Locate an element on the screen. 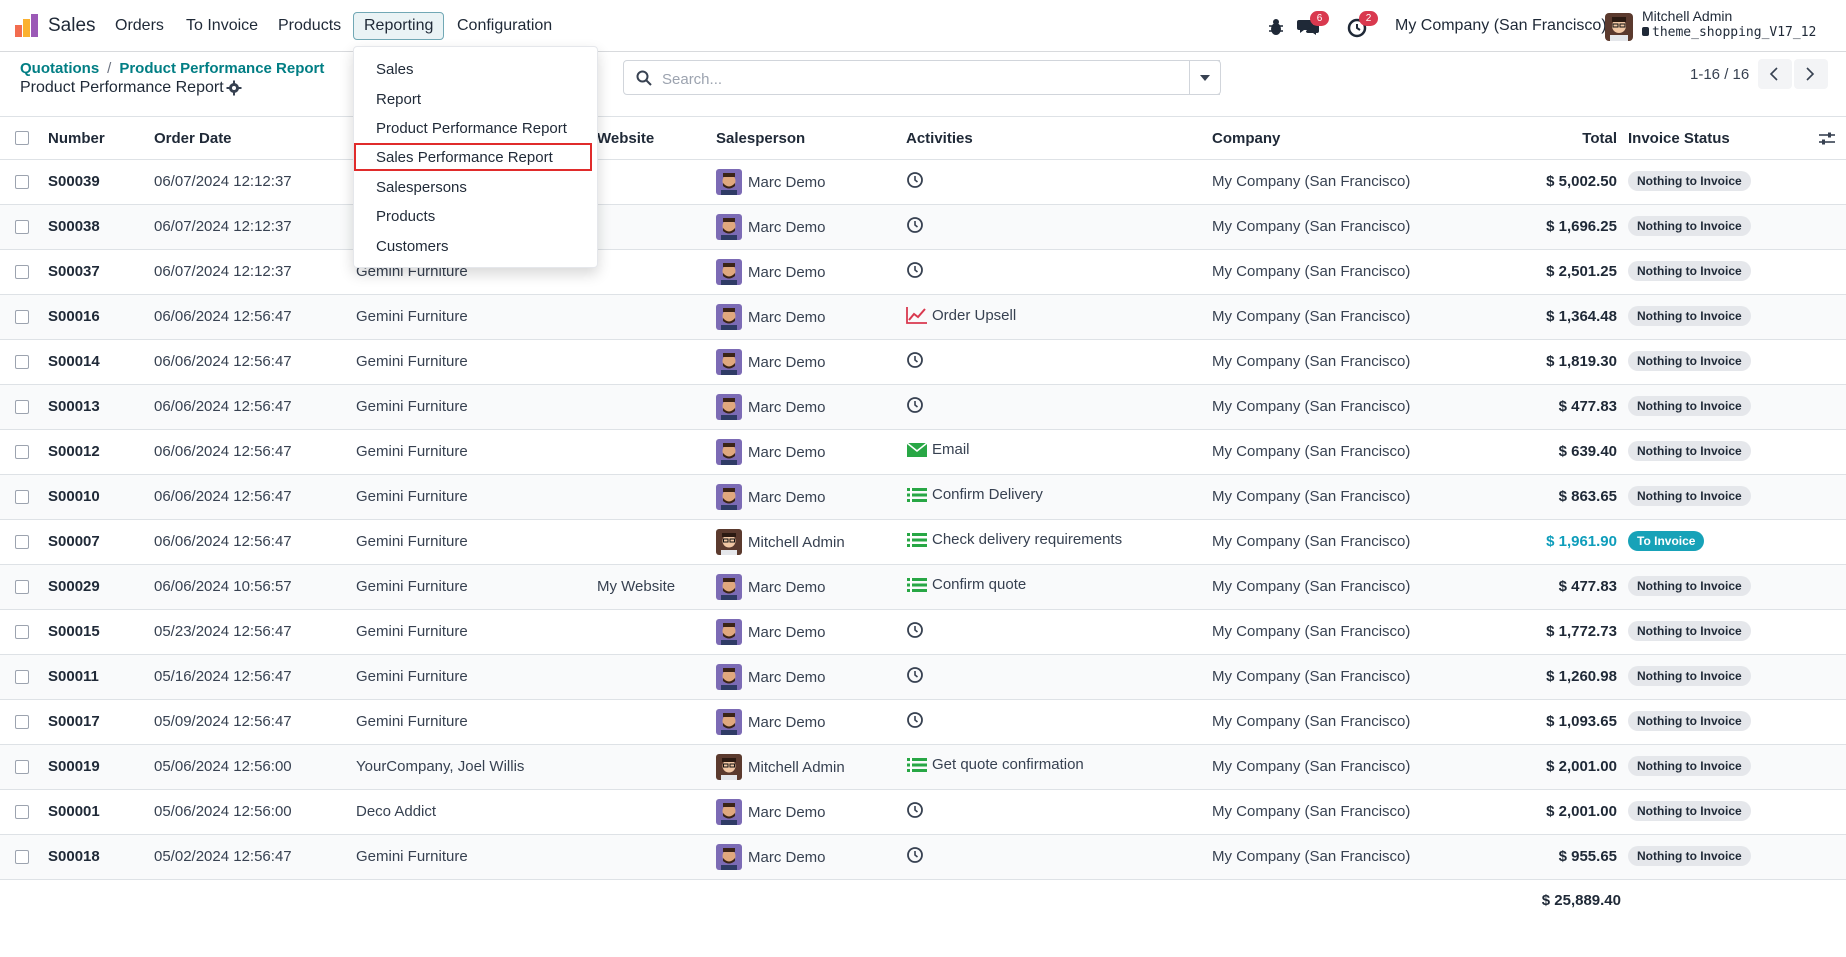 The height and width of the screenshot is (957, 1846). column-total: Total is located at coordinates (1599, 138).